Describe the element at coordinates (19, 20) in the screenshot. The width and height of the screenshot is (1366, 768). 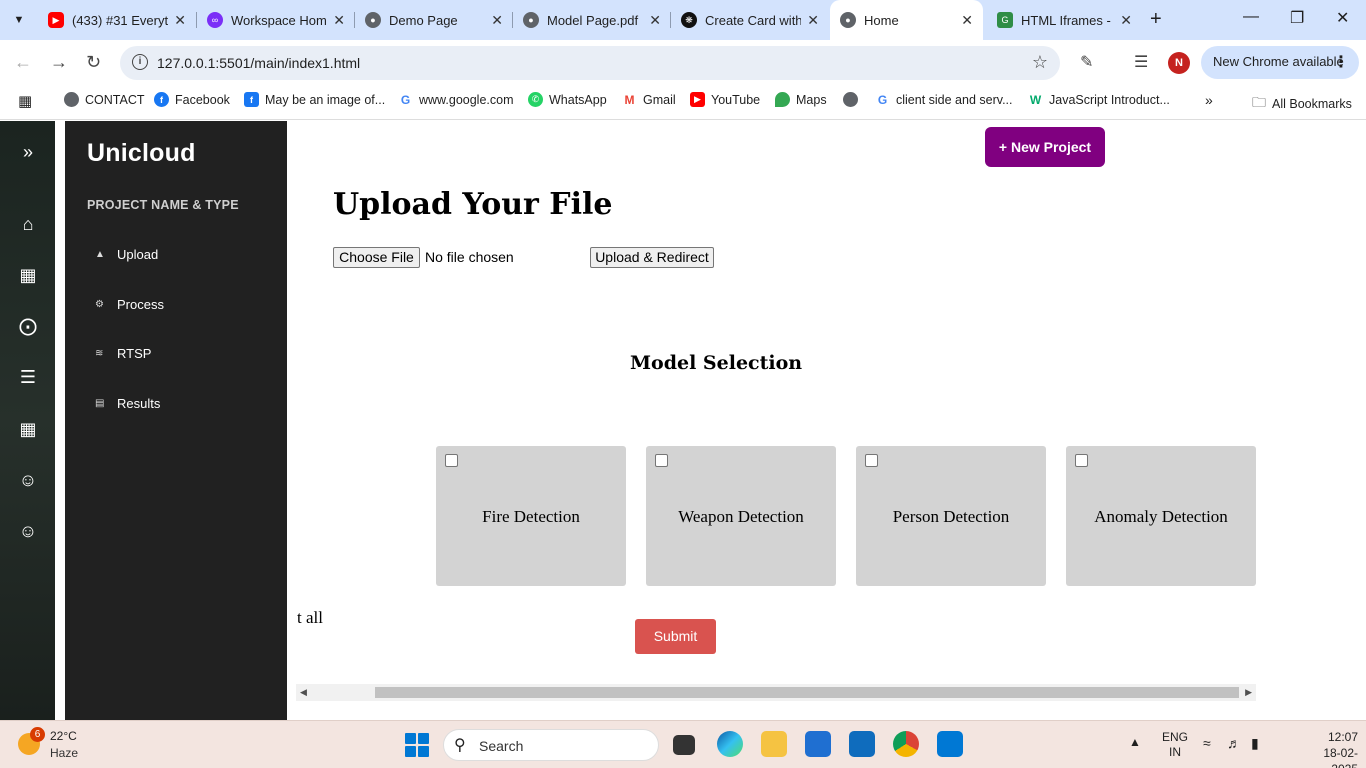
I see `tab-search-button: ▼` at that location.